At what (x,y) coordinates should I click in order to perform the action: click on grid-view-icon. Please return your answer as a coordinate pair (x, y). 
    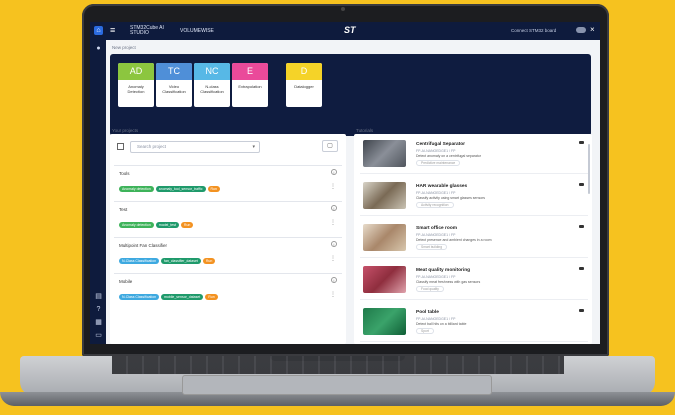
    Looking at the image, I should click on (120, 146).